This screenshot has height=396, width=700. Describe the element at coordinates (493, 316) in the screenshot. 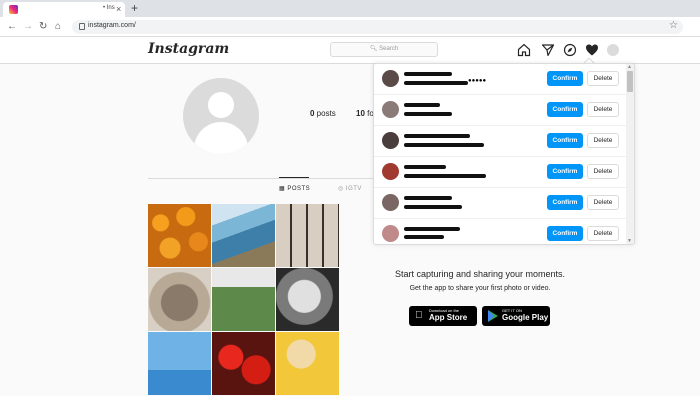

I see `google-play-icon` at that location.